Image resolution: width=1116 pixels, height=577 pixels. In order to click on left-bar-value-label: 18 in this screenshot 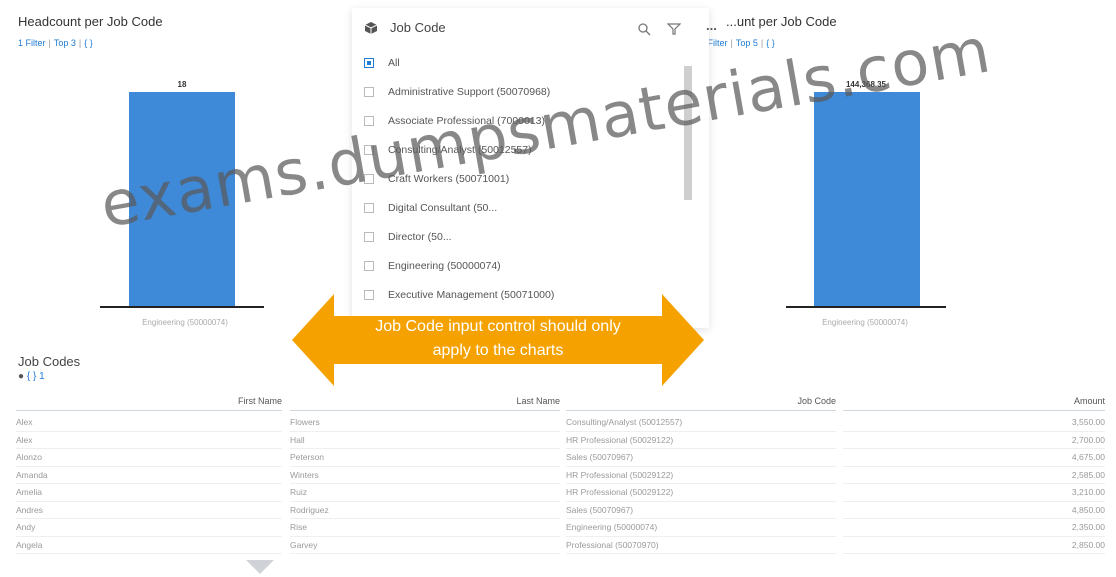, I will do `click(182, 84)`.